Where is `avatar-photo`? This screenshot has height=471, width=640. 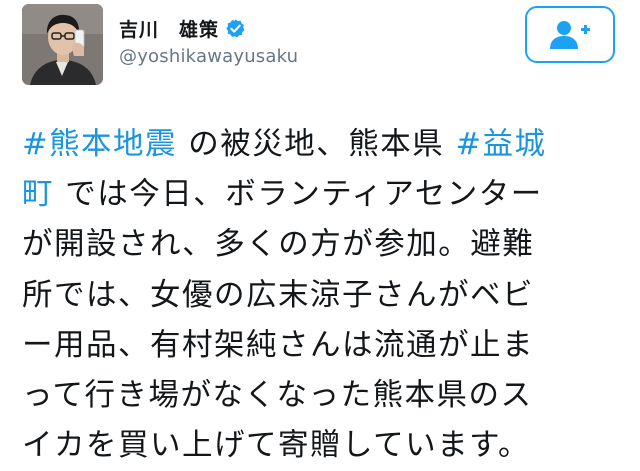 avatar-photo is located at coordinates (62, 44).